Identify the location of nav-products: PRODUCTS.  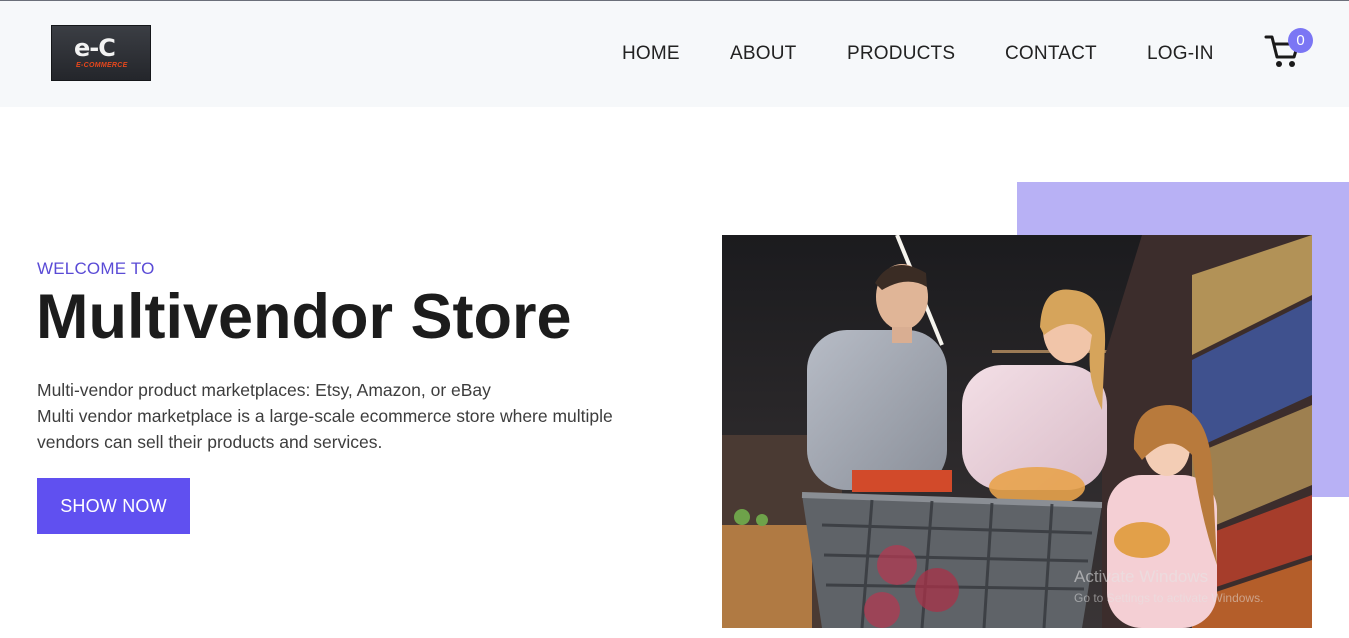
(901, 54).